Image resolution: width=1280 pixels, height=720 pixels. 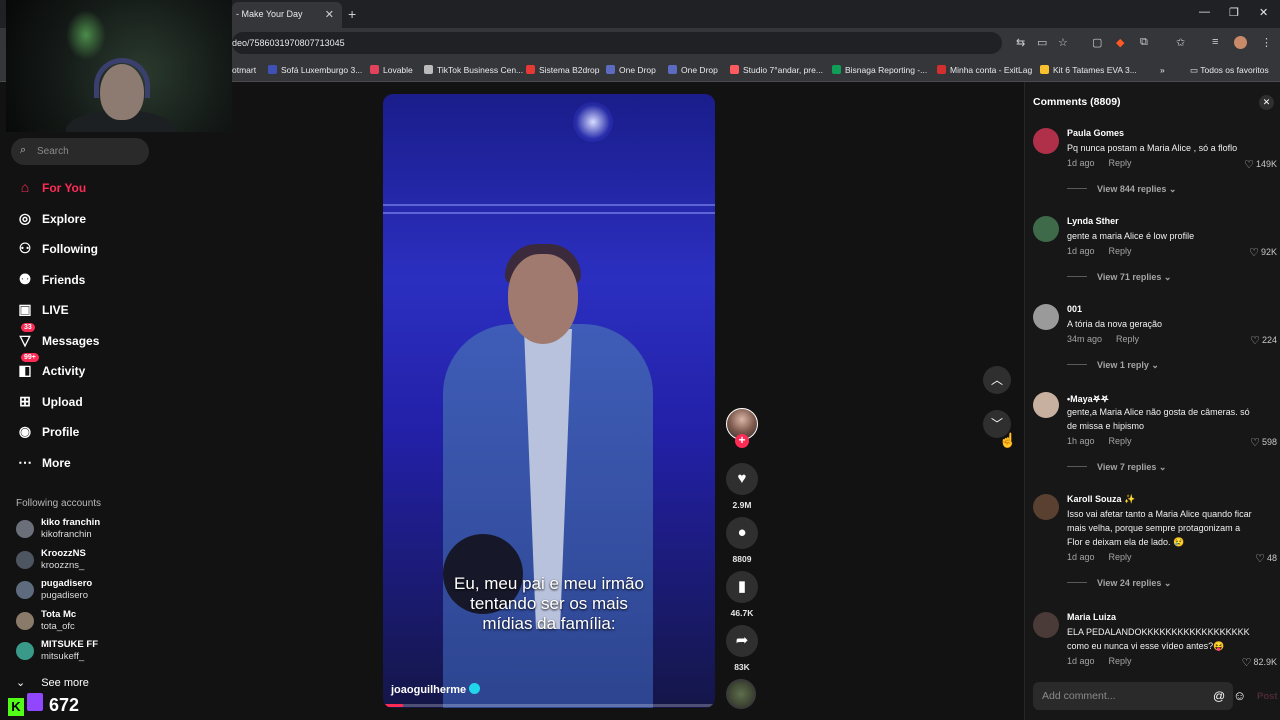 What do you see at coordinates (91, 622) in the screenshot?
I see `following-account: Tota Mc tota_ofc` at bounding box center [91, 622].